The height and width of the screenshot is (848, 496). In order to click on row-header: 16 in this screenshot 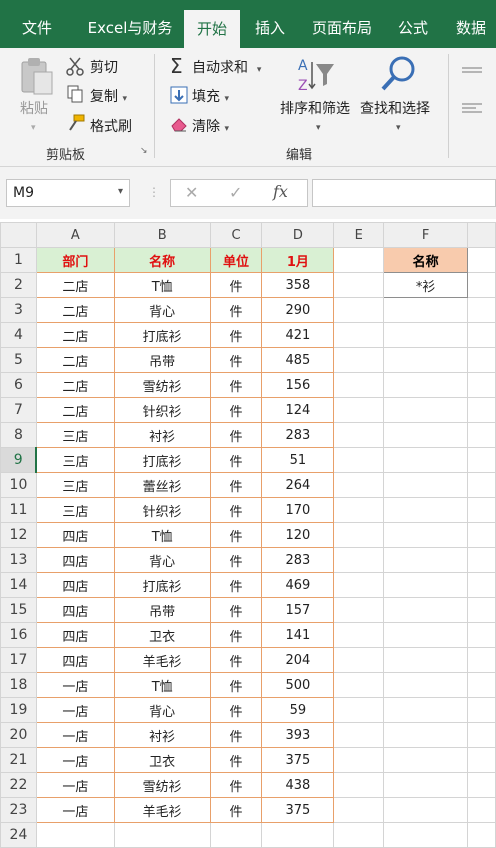, I will do `click(18, 635)`.